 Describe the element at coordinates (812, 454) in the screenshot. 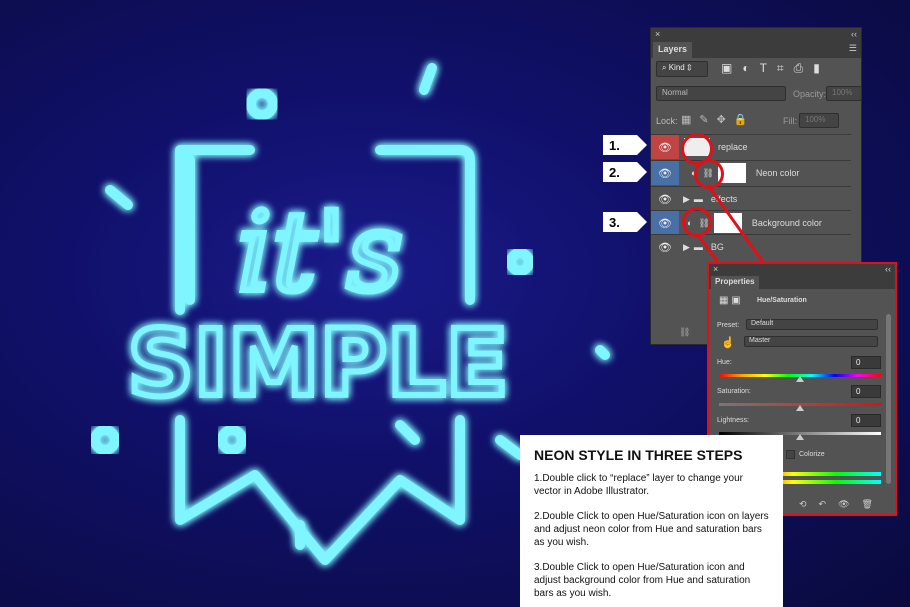

I see `colorize-label: Colorize` at that location.